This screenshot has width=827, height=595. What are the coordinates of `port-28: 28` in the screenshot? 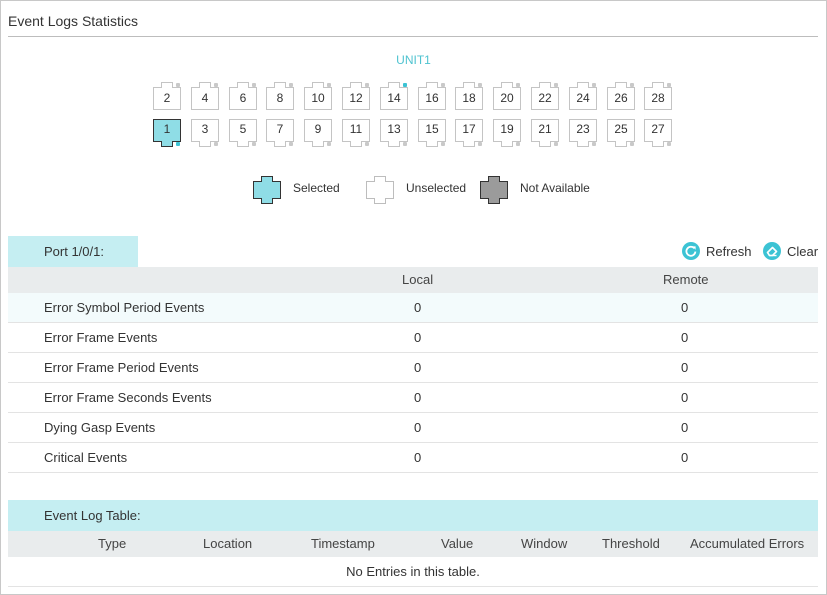 It's located at (658, 96).